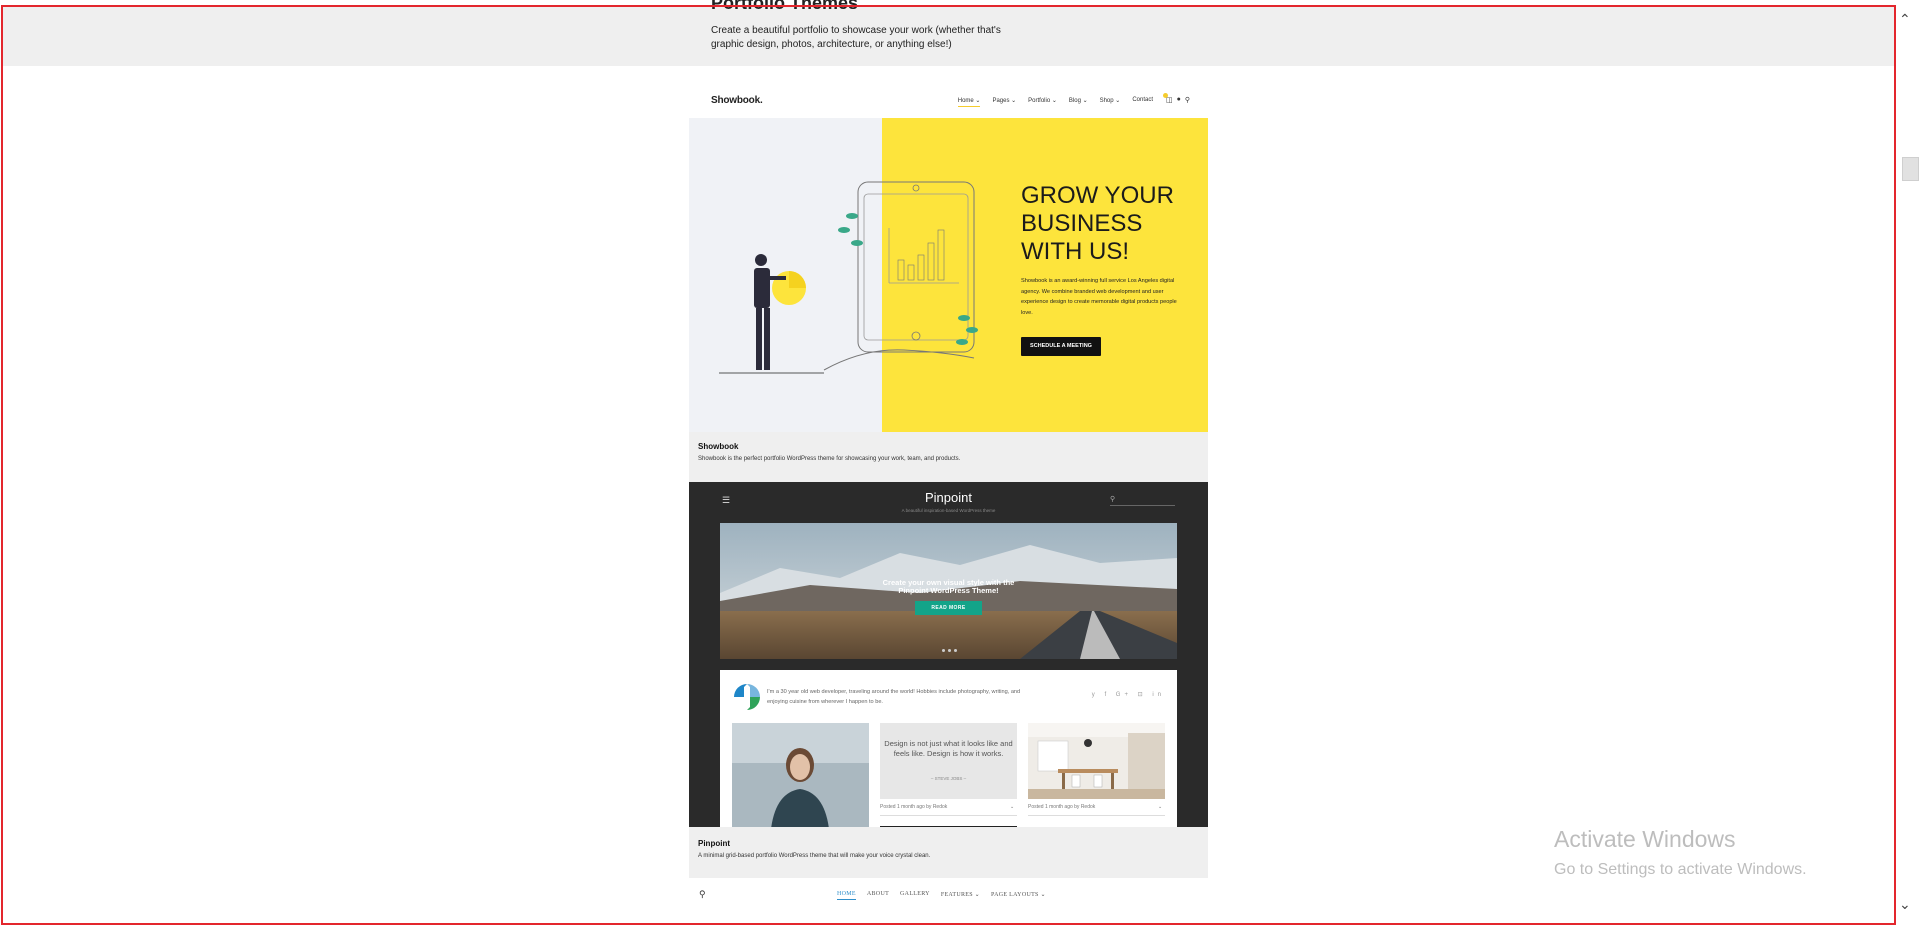  Describe the element at coordinates (1645, 839) in the screenshot. I see `activate-windows-title: Activate Windows` at that location.